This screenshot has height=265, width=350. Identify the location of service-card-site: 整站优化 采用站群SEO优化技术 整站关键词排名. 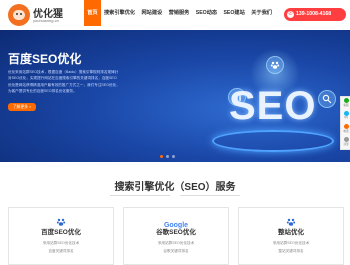
(291, 236).